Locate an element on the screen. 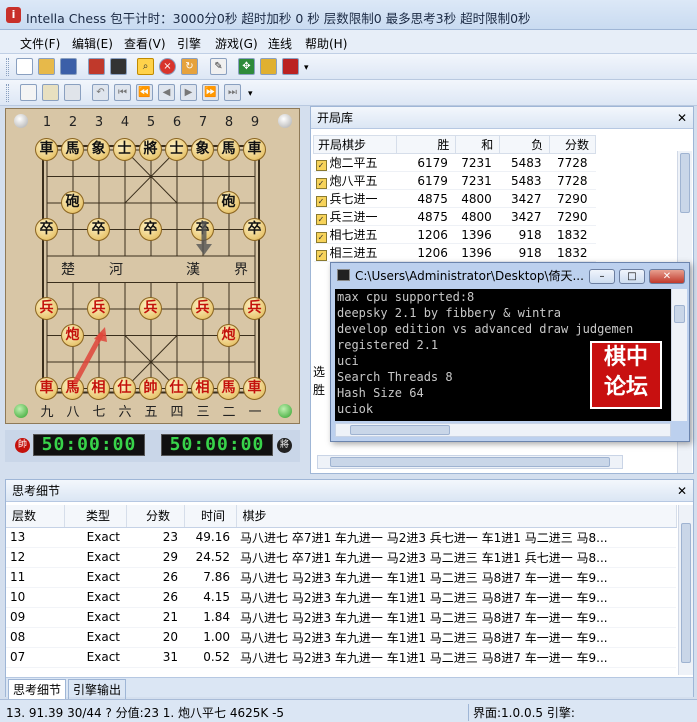 This screenshot has height=722, width=697. col-header-type: 类型 is located at coordinates (95, 516).